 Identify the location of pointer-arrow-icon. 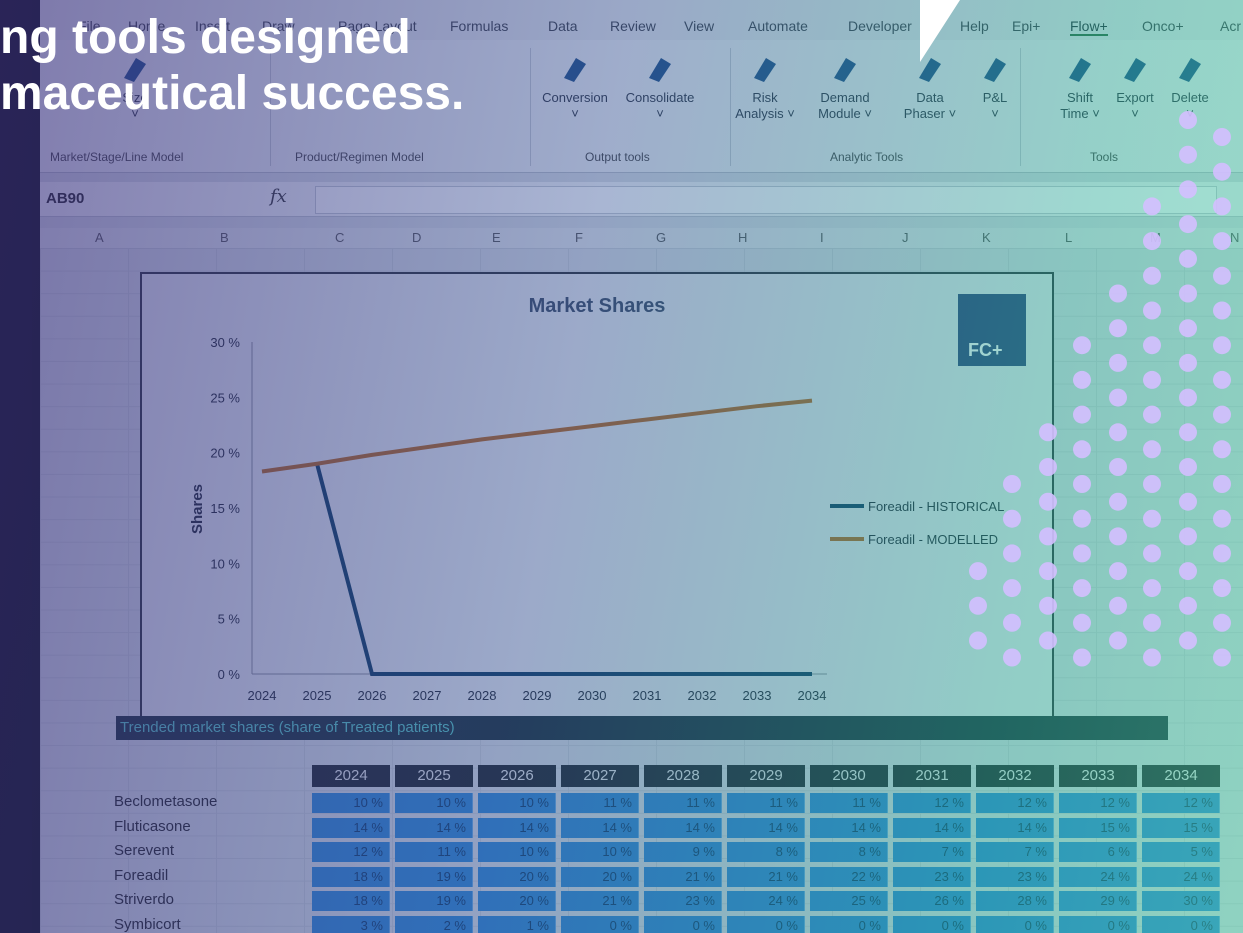
(940, 31).